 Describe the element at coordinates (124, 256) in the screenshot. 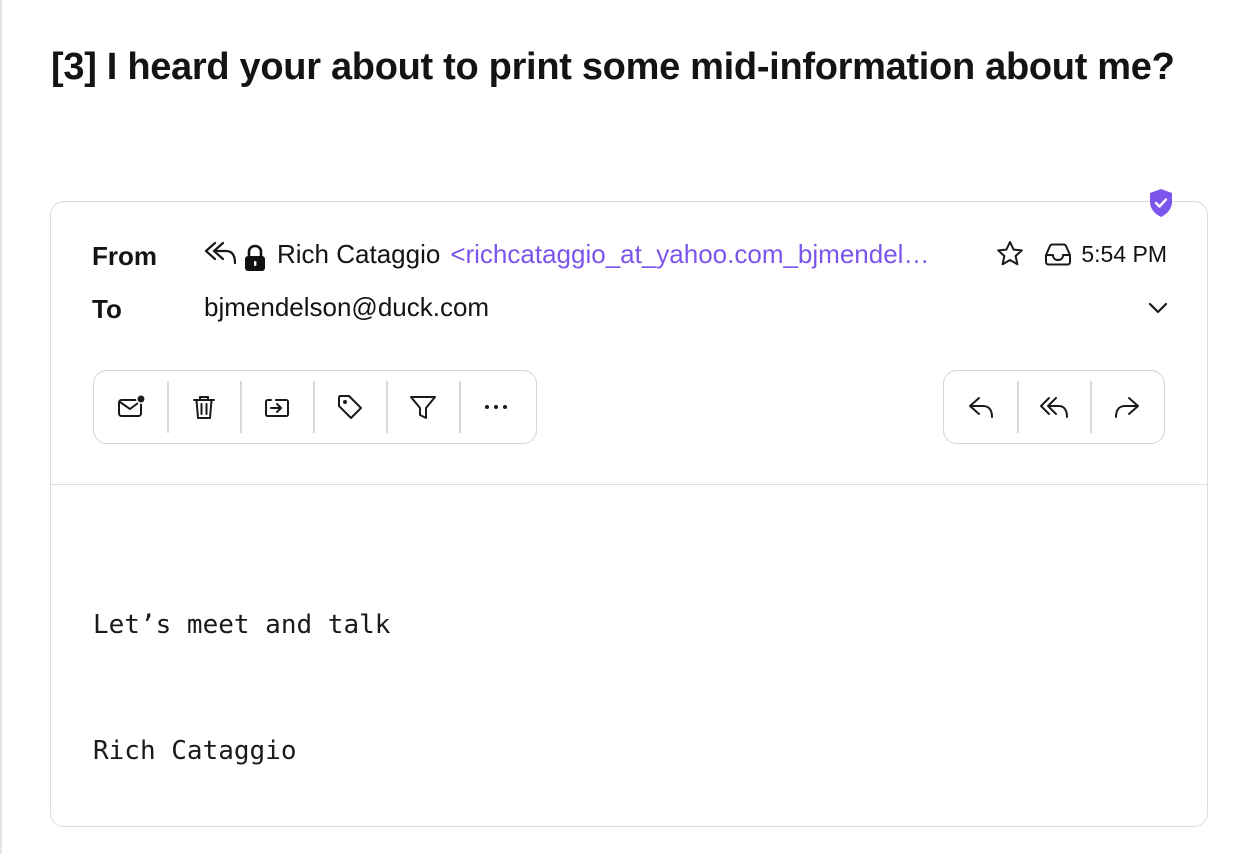

I see `from-label: From` at that location.